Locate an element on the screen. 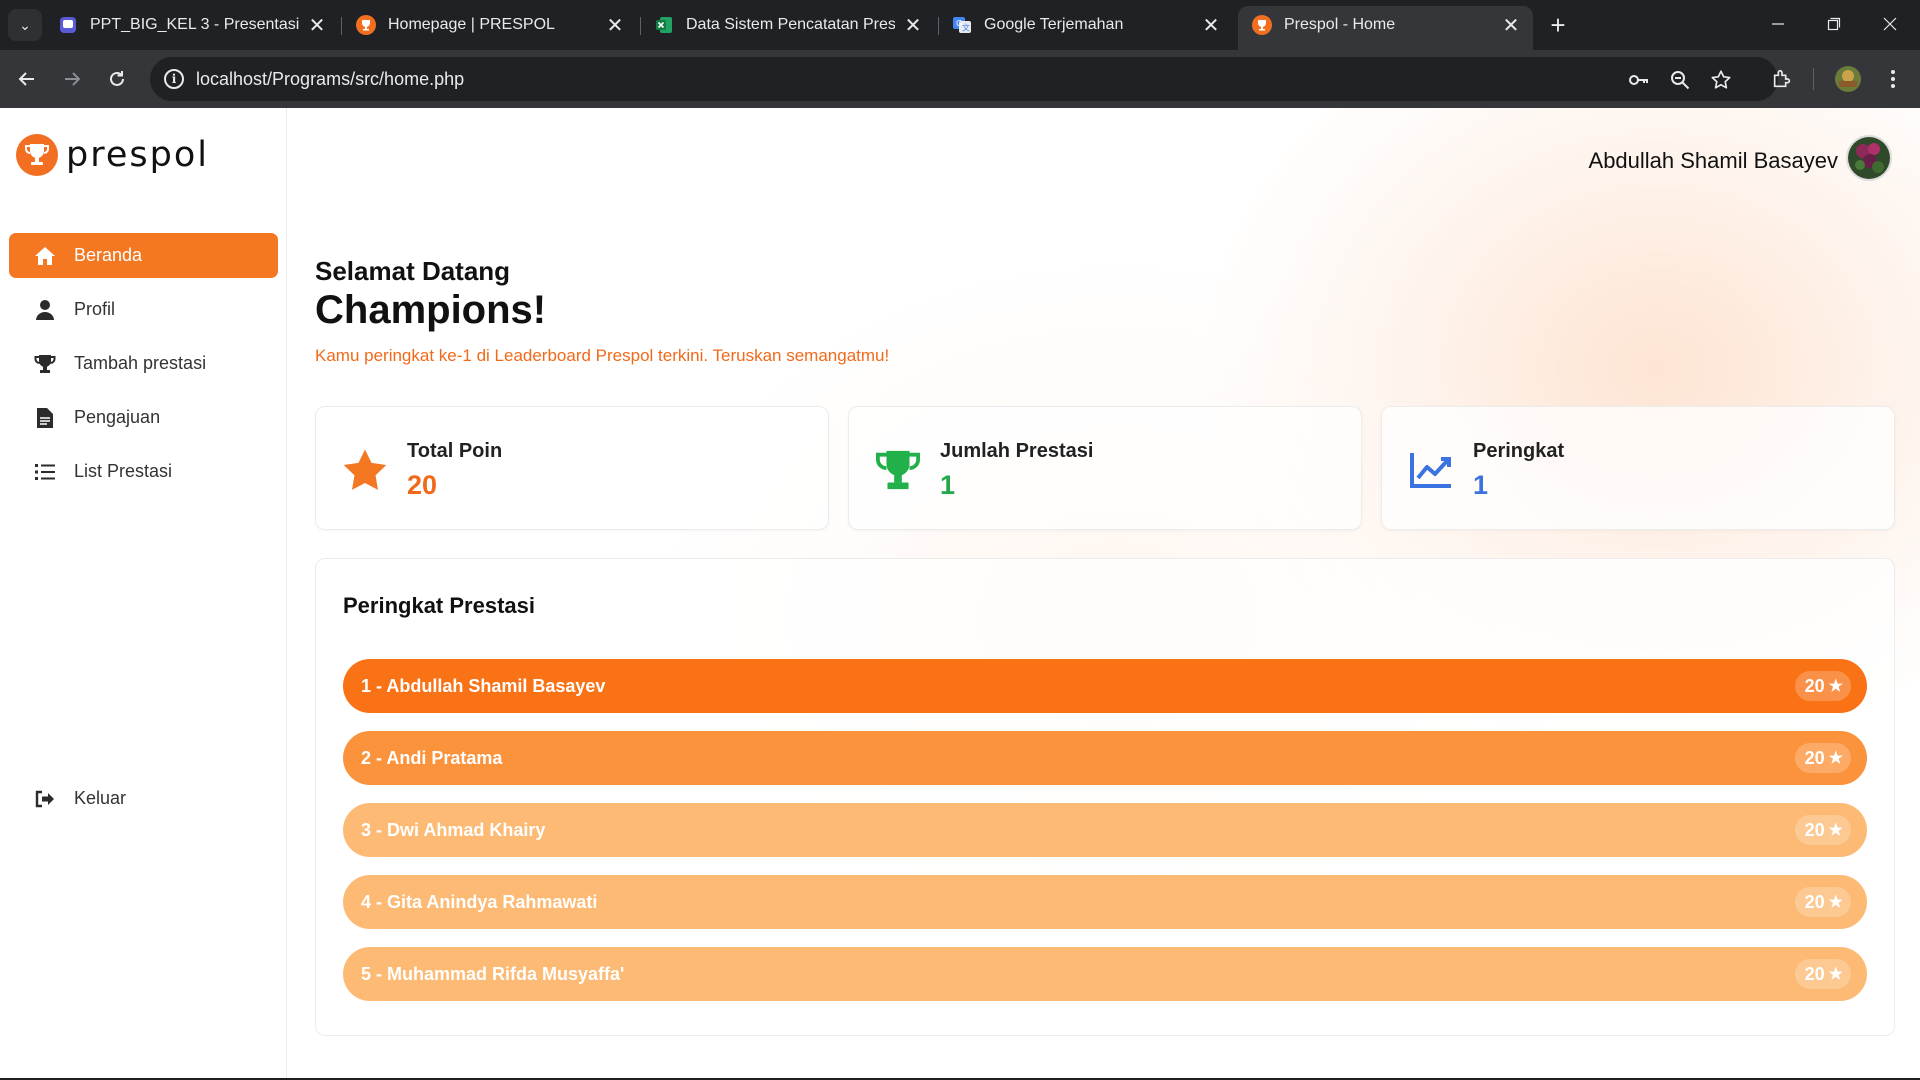  browser-menu-icon is located at coordinates (1893, 79).